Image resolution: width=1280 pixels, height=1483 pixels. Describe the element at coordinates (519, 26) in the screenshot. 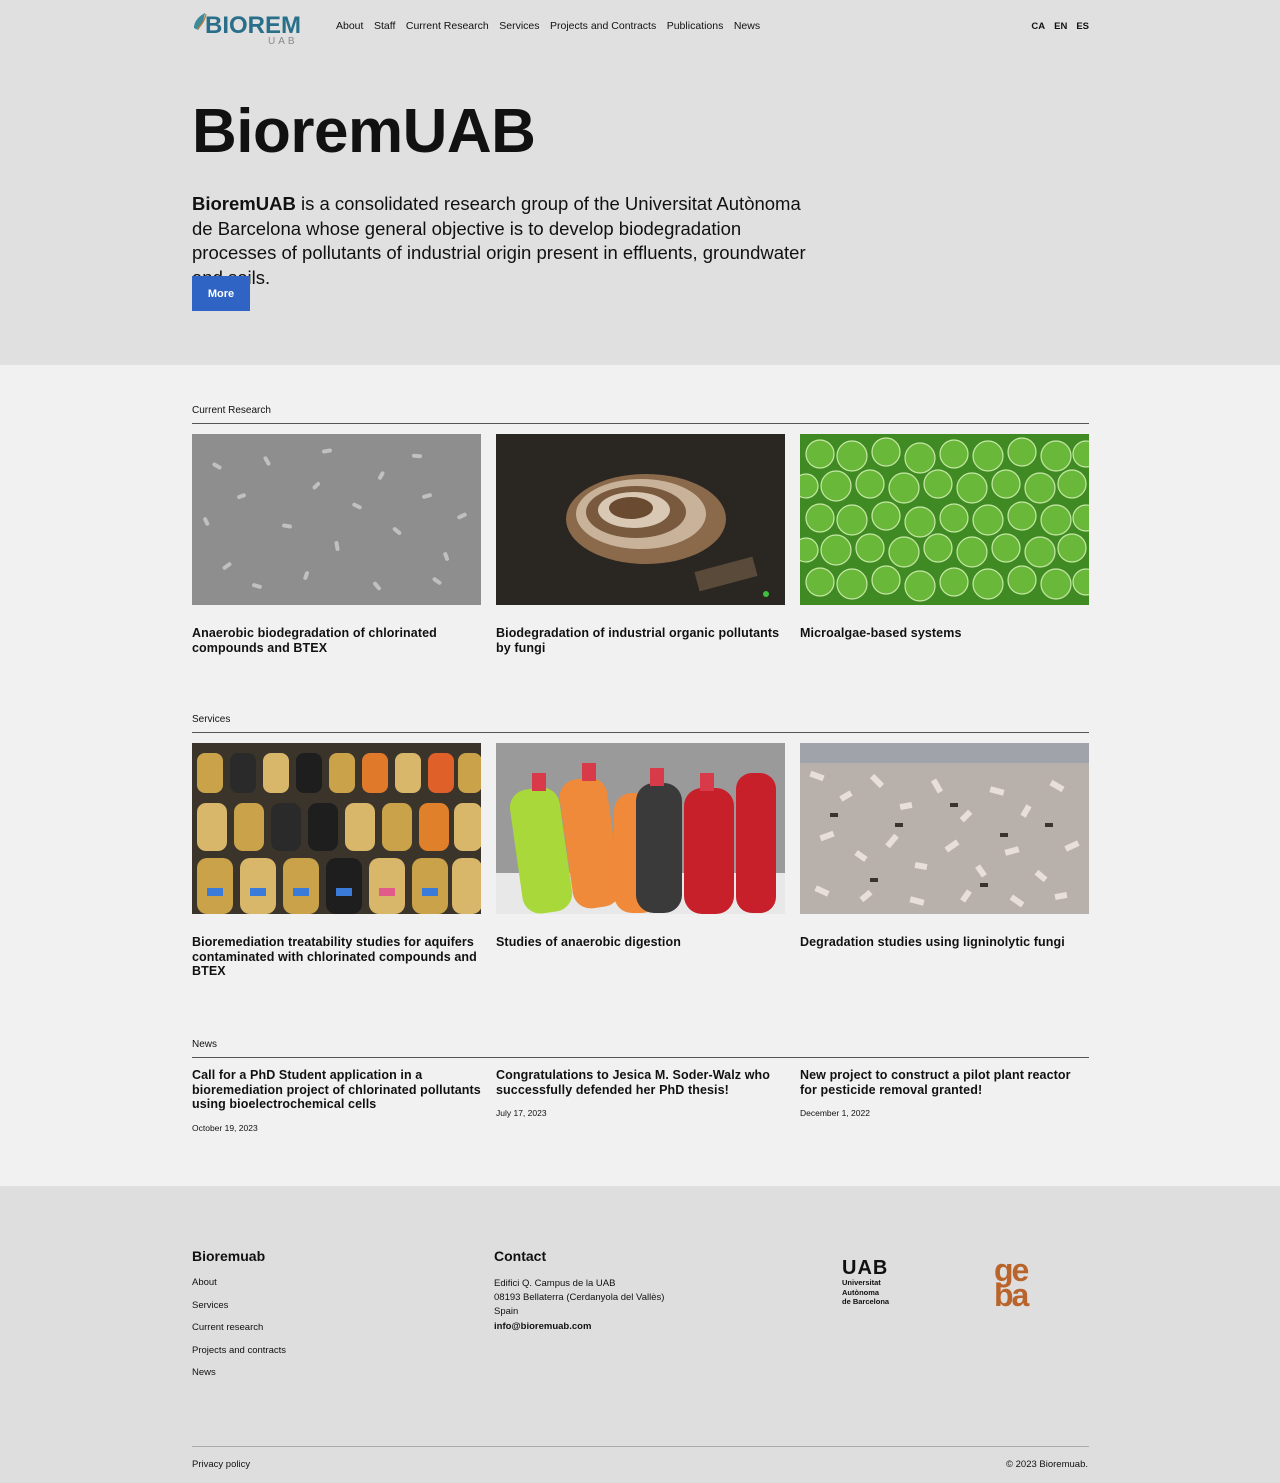

I see `nav-services: Services` at that location.